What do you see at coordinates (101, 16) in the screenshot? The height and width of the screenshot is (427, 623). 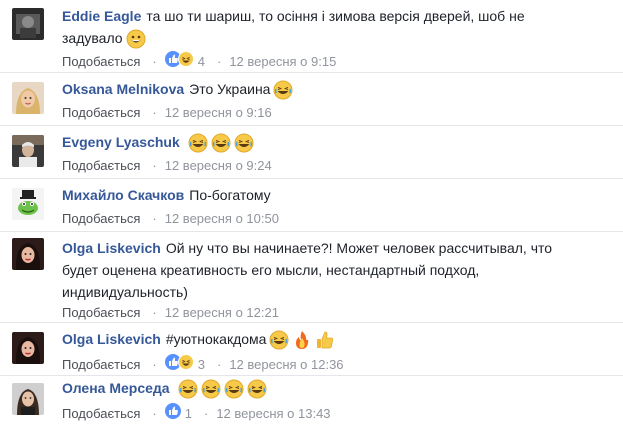 I see `comment-author: Eddie Eagle` at bounding box center [101, 16].